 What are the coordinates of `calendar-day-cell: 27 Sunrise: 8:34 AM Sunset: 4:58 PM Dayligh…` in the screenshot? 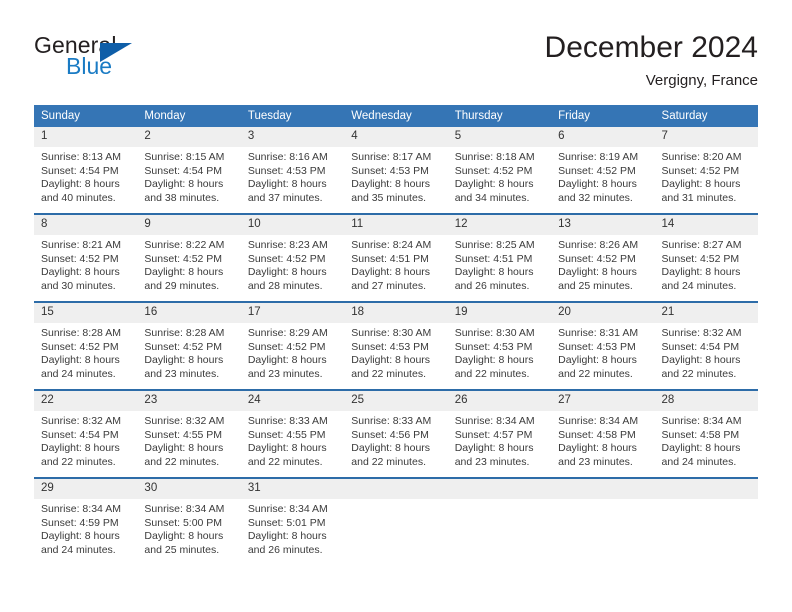 It's located at (603, 433).